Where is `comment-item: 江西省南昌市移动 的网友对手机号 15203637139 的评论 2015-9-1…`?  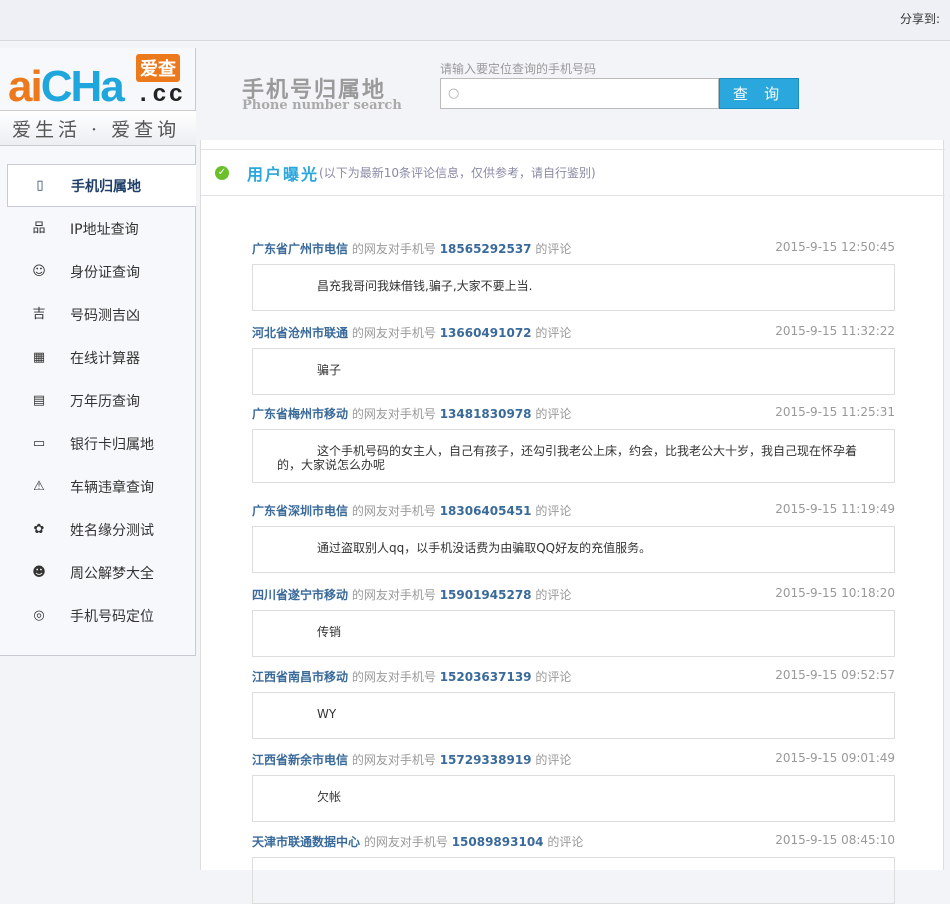
comment-item: 江西省南昌市移动 的网友对手机号 15203637139 的评论 2015-9-1… is located at coordinates (573, 703).